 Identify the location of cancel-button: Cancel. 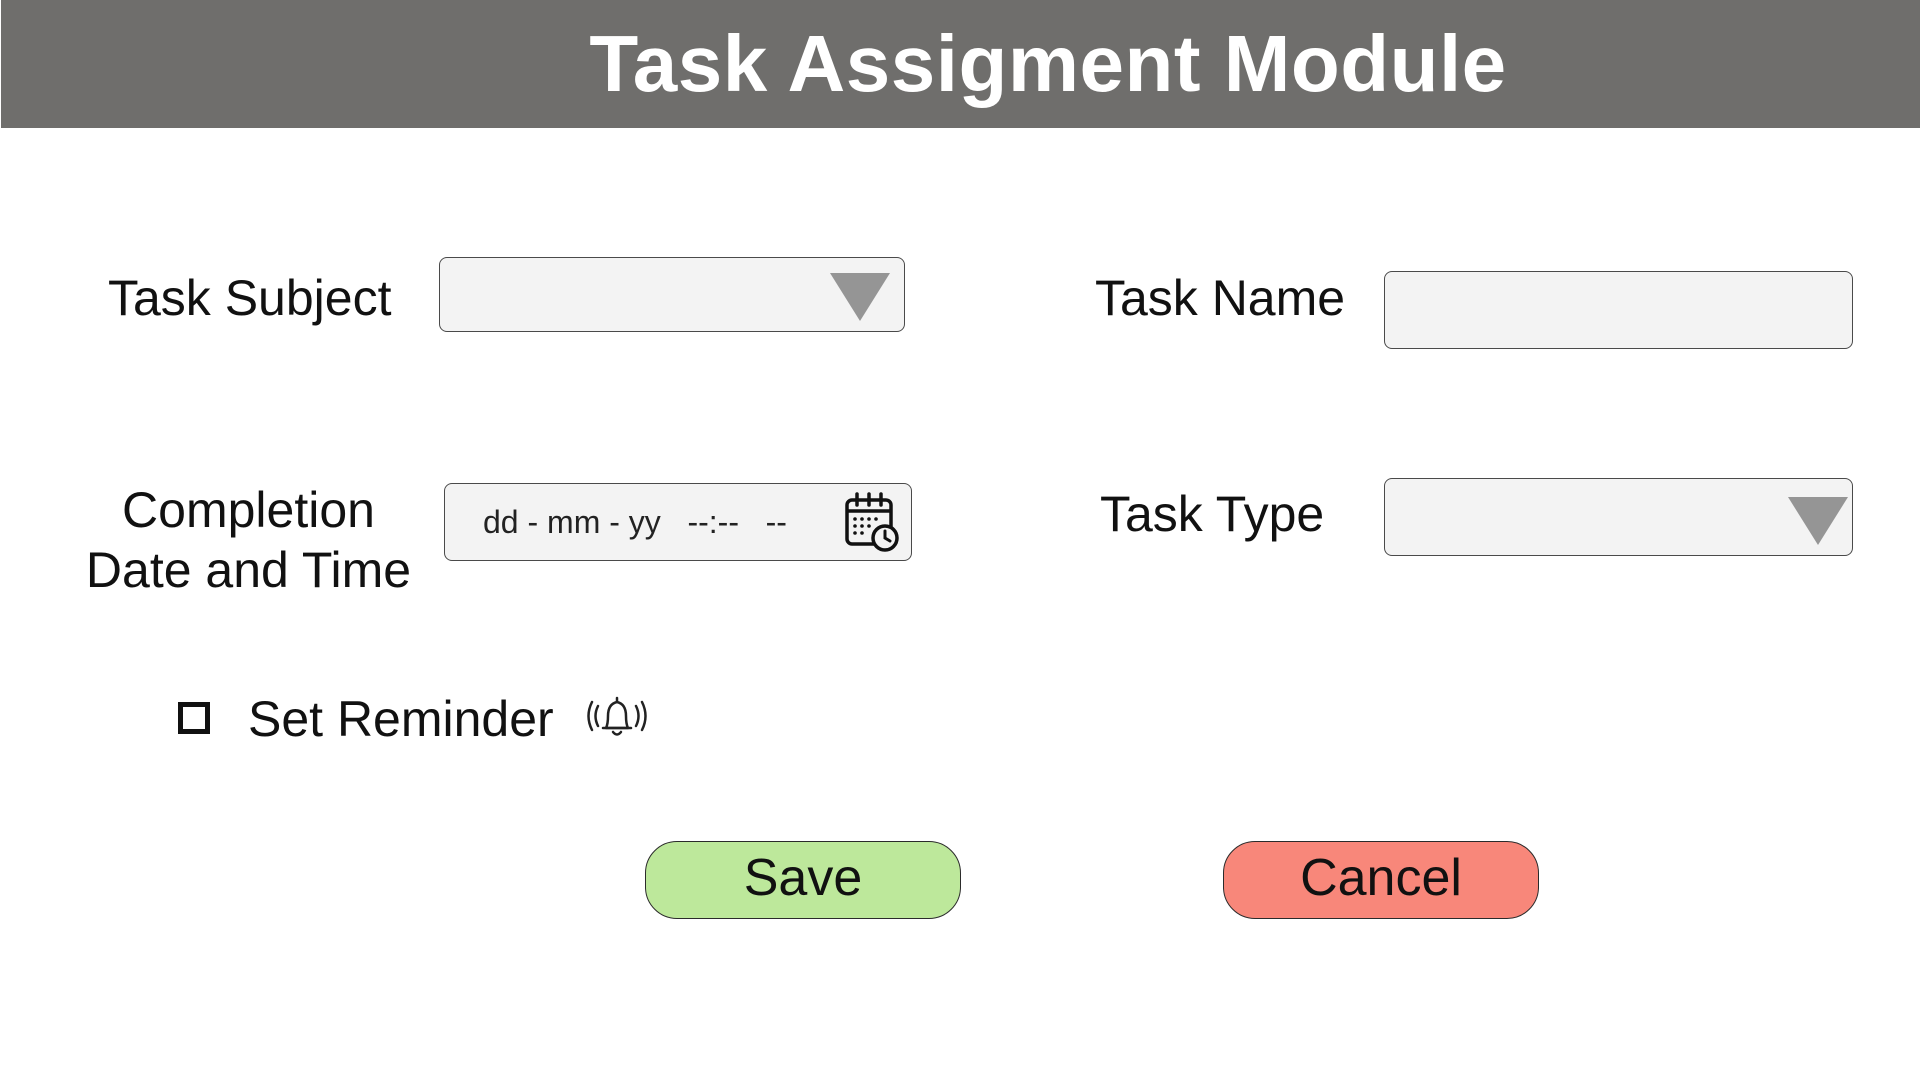
(1381, 880).